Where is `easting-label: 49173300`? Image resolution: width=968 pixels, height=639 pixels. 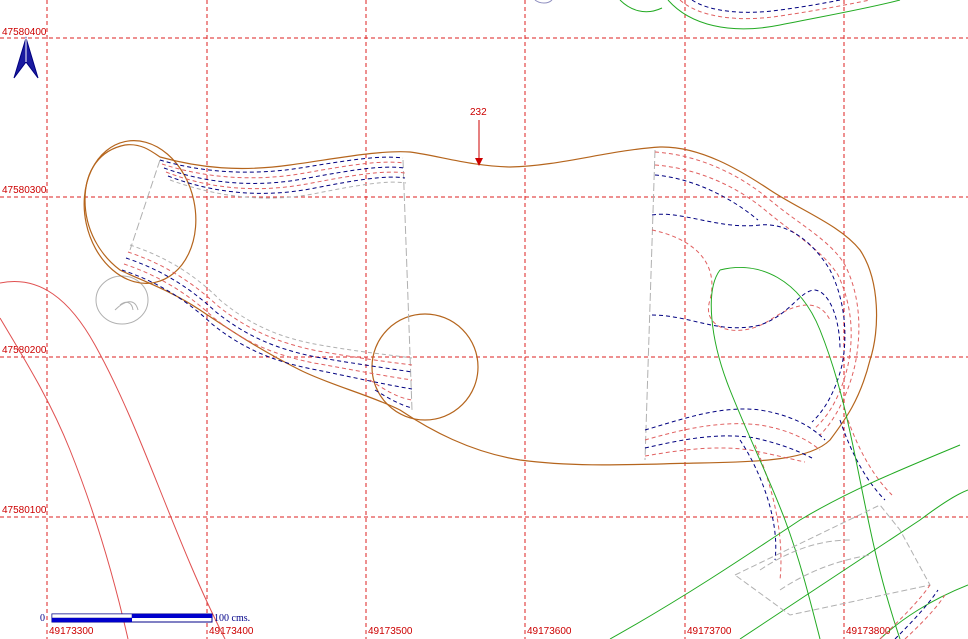 easting-label: 49173300 is located at coordinates (71, 631).